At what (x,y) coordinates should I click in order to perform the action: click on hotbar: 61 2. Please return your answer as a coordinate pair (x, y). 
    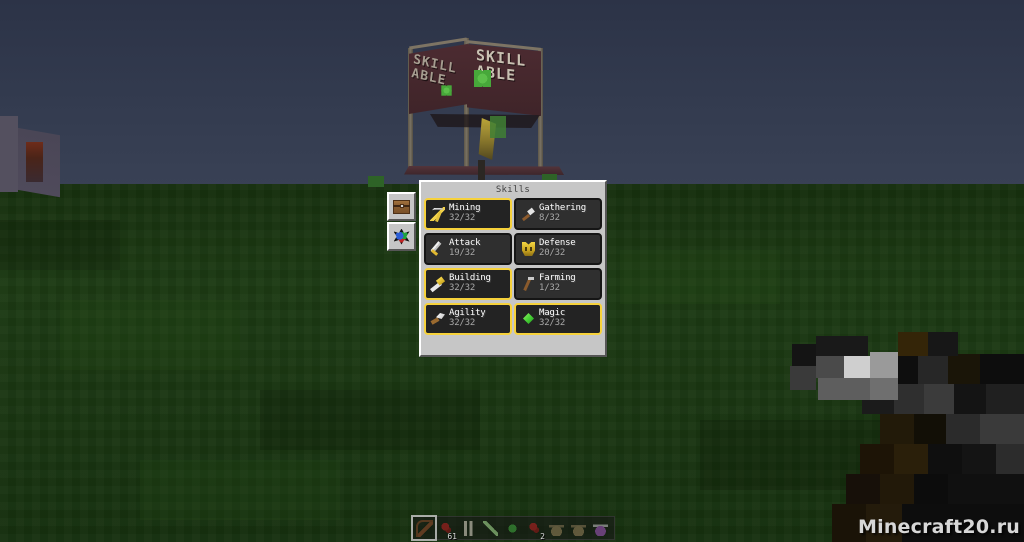
    Looking at the image, I should click on (513, 528).